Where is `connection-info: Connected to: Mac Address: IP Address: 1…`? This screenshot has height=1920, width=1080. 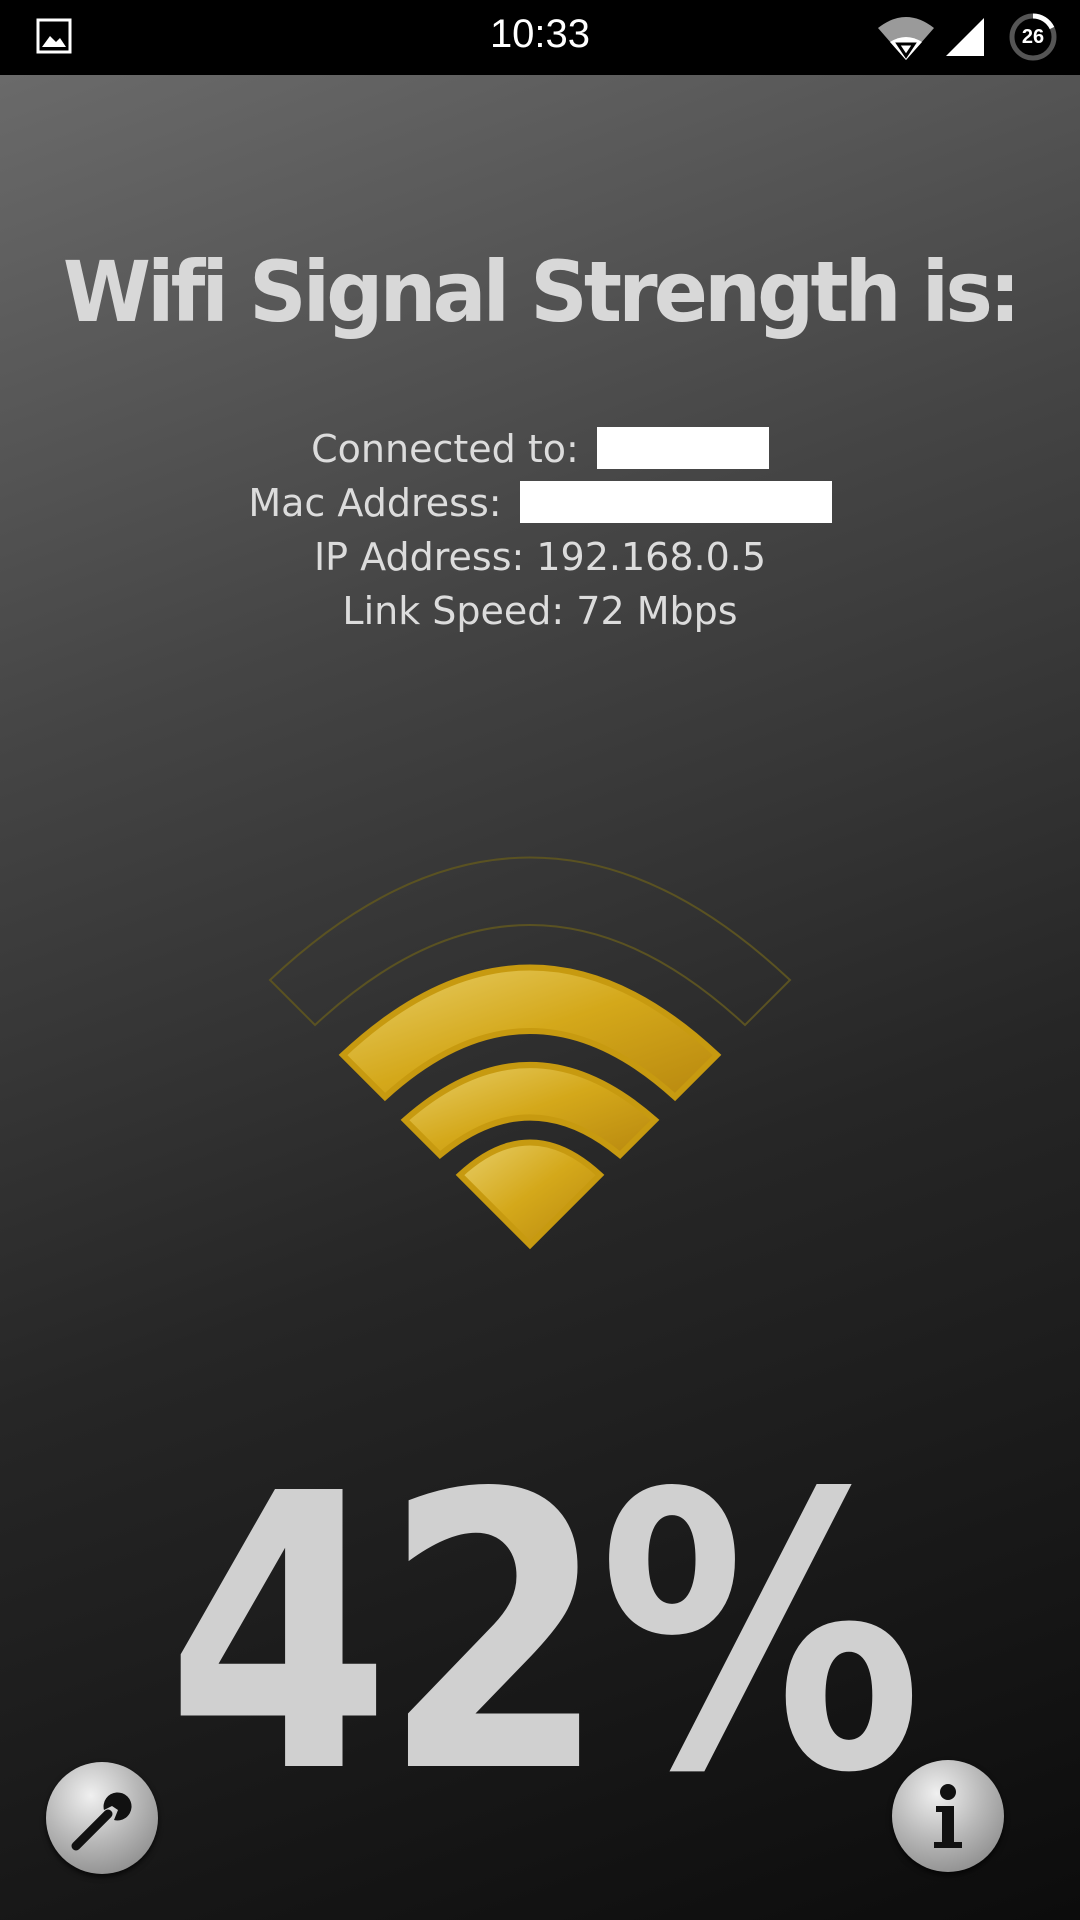 connection-info: Connected to: Mac Address: IP Address: 1… is located at coordinates (540, 530).